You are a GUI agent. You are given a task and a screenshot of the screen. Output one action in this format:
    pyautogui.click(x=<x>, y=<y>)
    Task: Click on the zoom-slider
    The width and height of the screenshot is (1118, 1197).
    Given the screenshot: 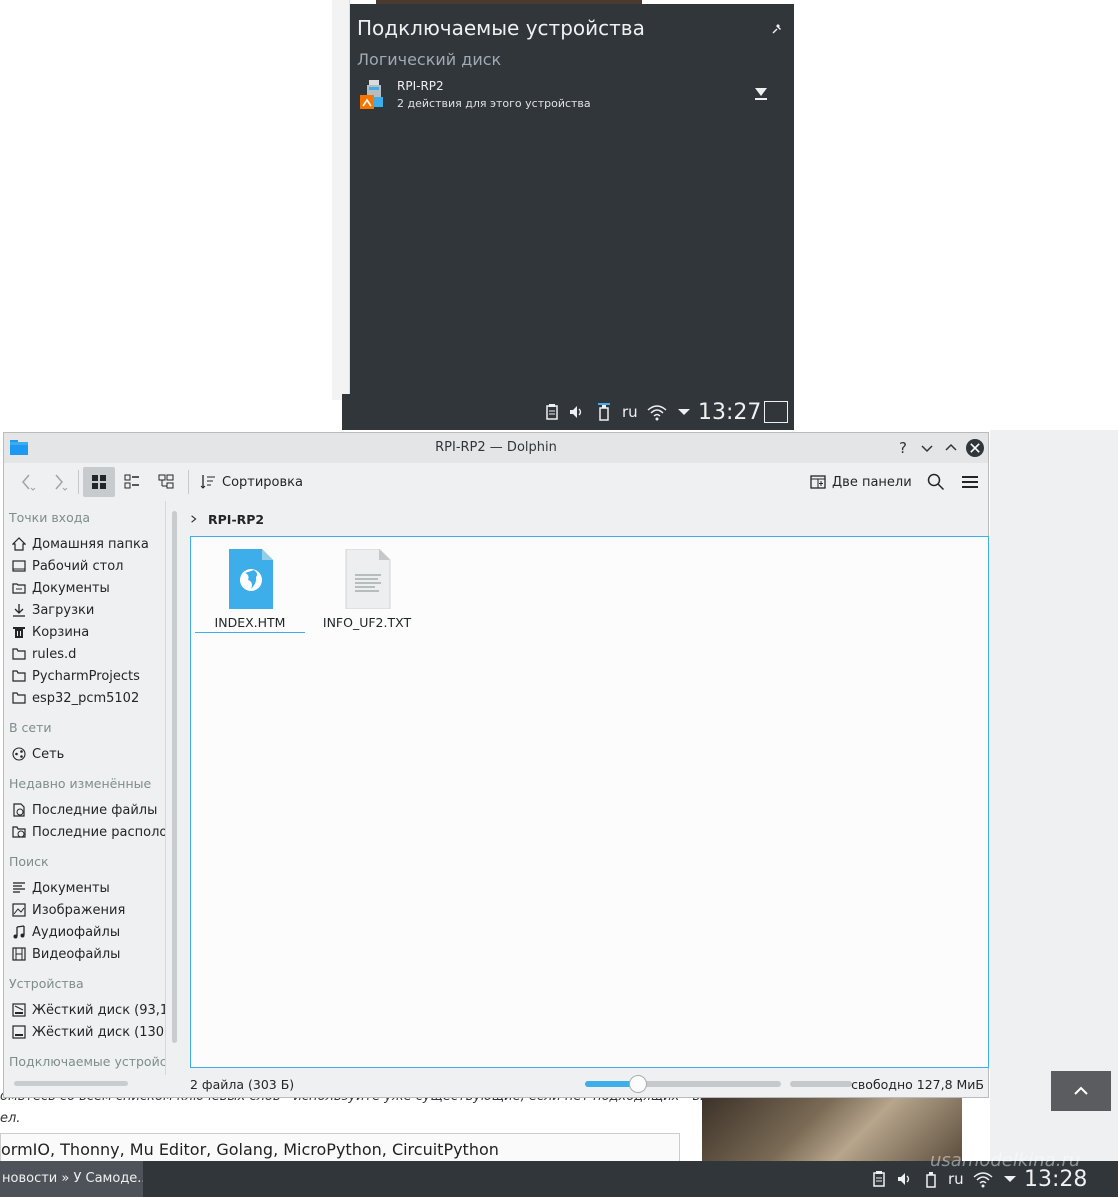 What is the action you would take?
    pyautogui.click(x=683, y=1084)
    